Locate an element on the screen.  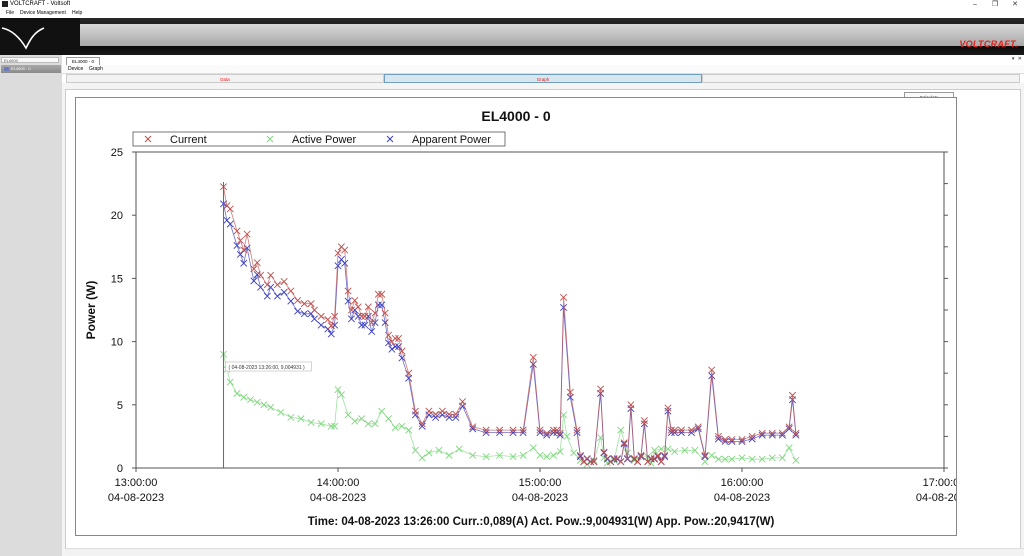
app-icon is located at coordinates (5, 4).